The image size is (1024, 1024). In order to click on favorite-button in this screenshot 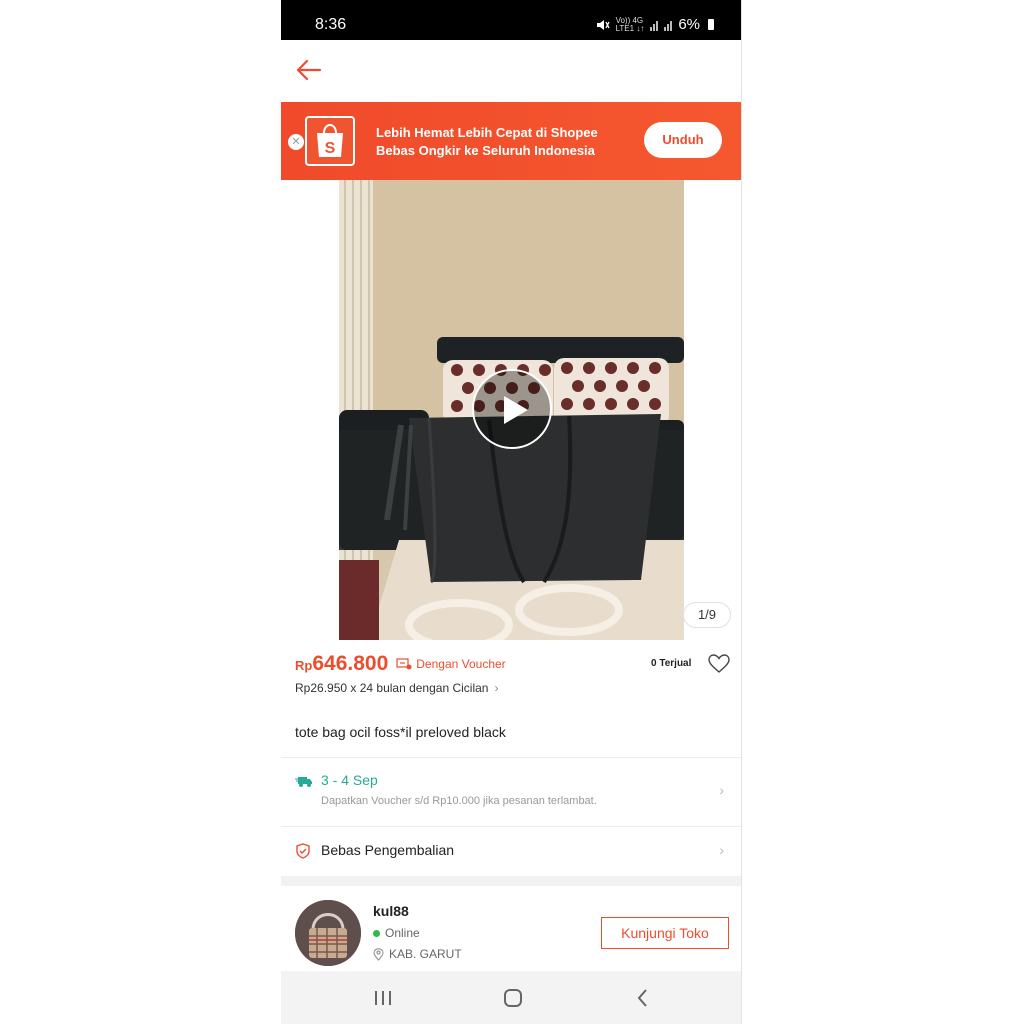, I will do `click(719, 664)`.